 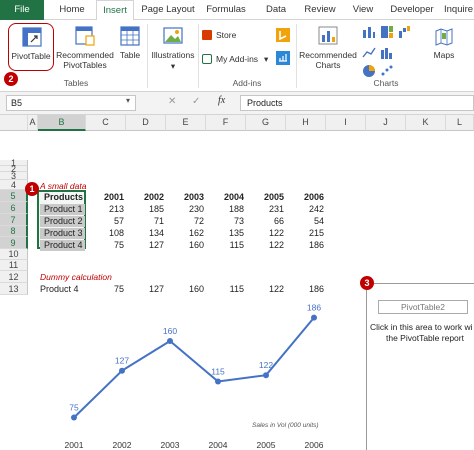 What do you see at coordinates (266, 123) in the screenshot?
I see `column-header-g: G` at bounding box center [266, 123].